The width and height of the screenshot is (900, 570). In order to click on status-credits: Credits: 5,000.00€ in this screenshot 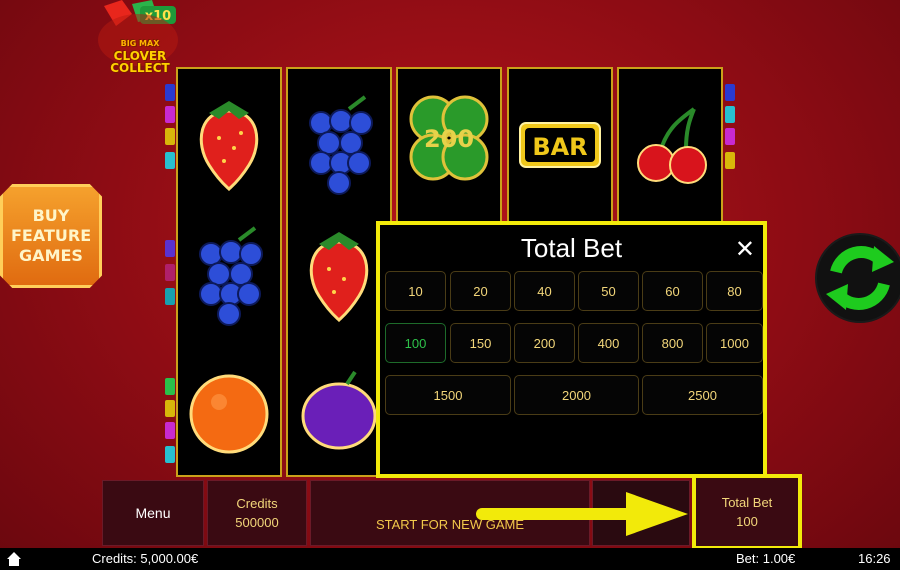, I will do `click(145, 558)`.